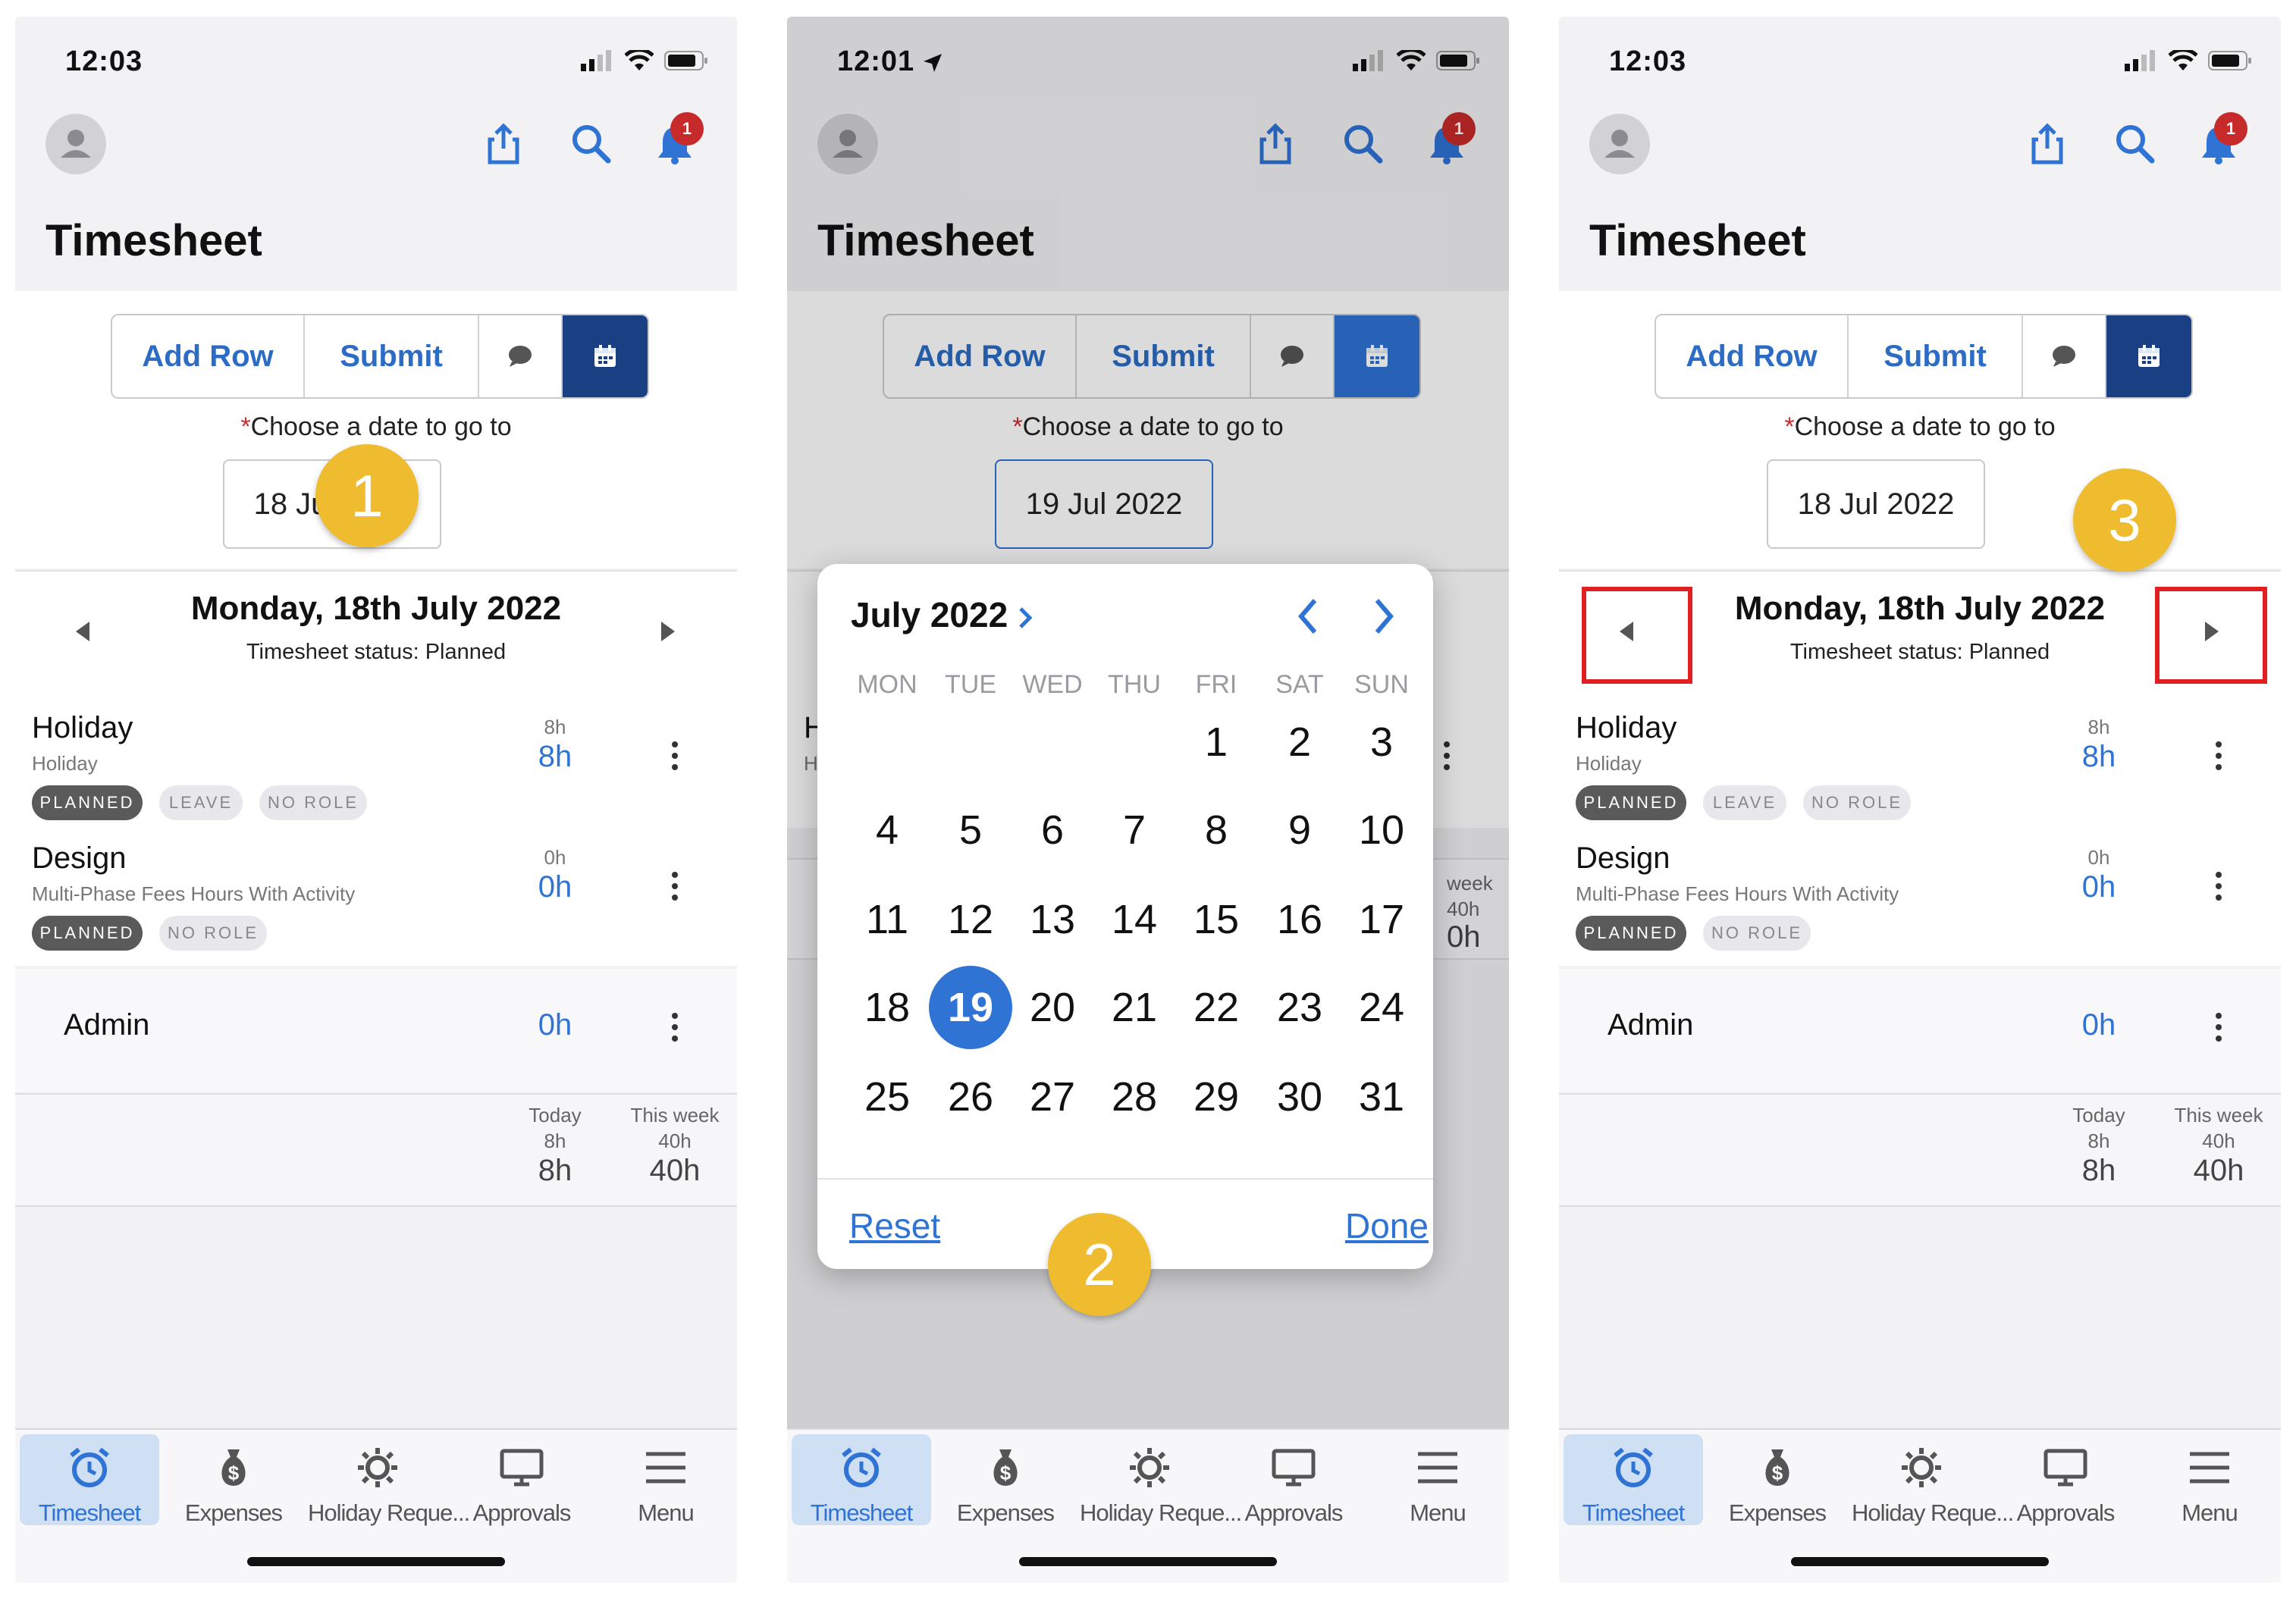 The image size is (2296, 1598). Describe the element at coordinates (2098, 727) in the screenshot. I see `entry-planned-hours: 8h` at that location.